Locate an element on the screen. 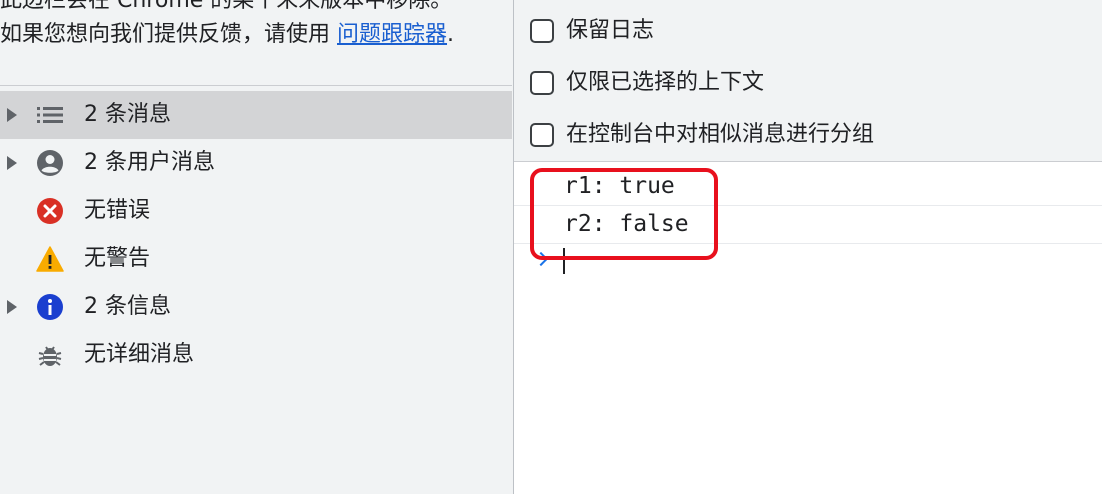 The height and width of the screenshot is (494, 1102). highlight-annotation is located at coordinates (624, 214).